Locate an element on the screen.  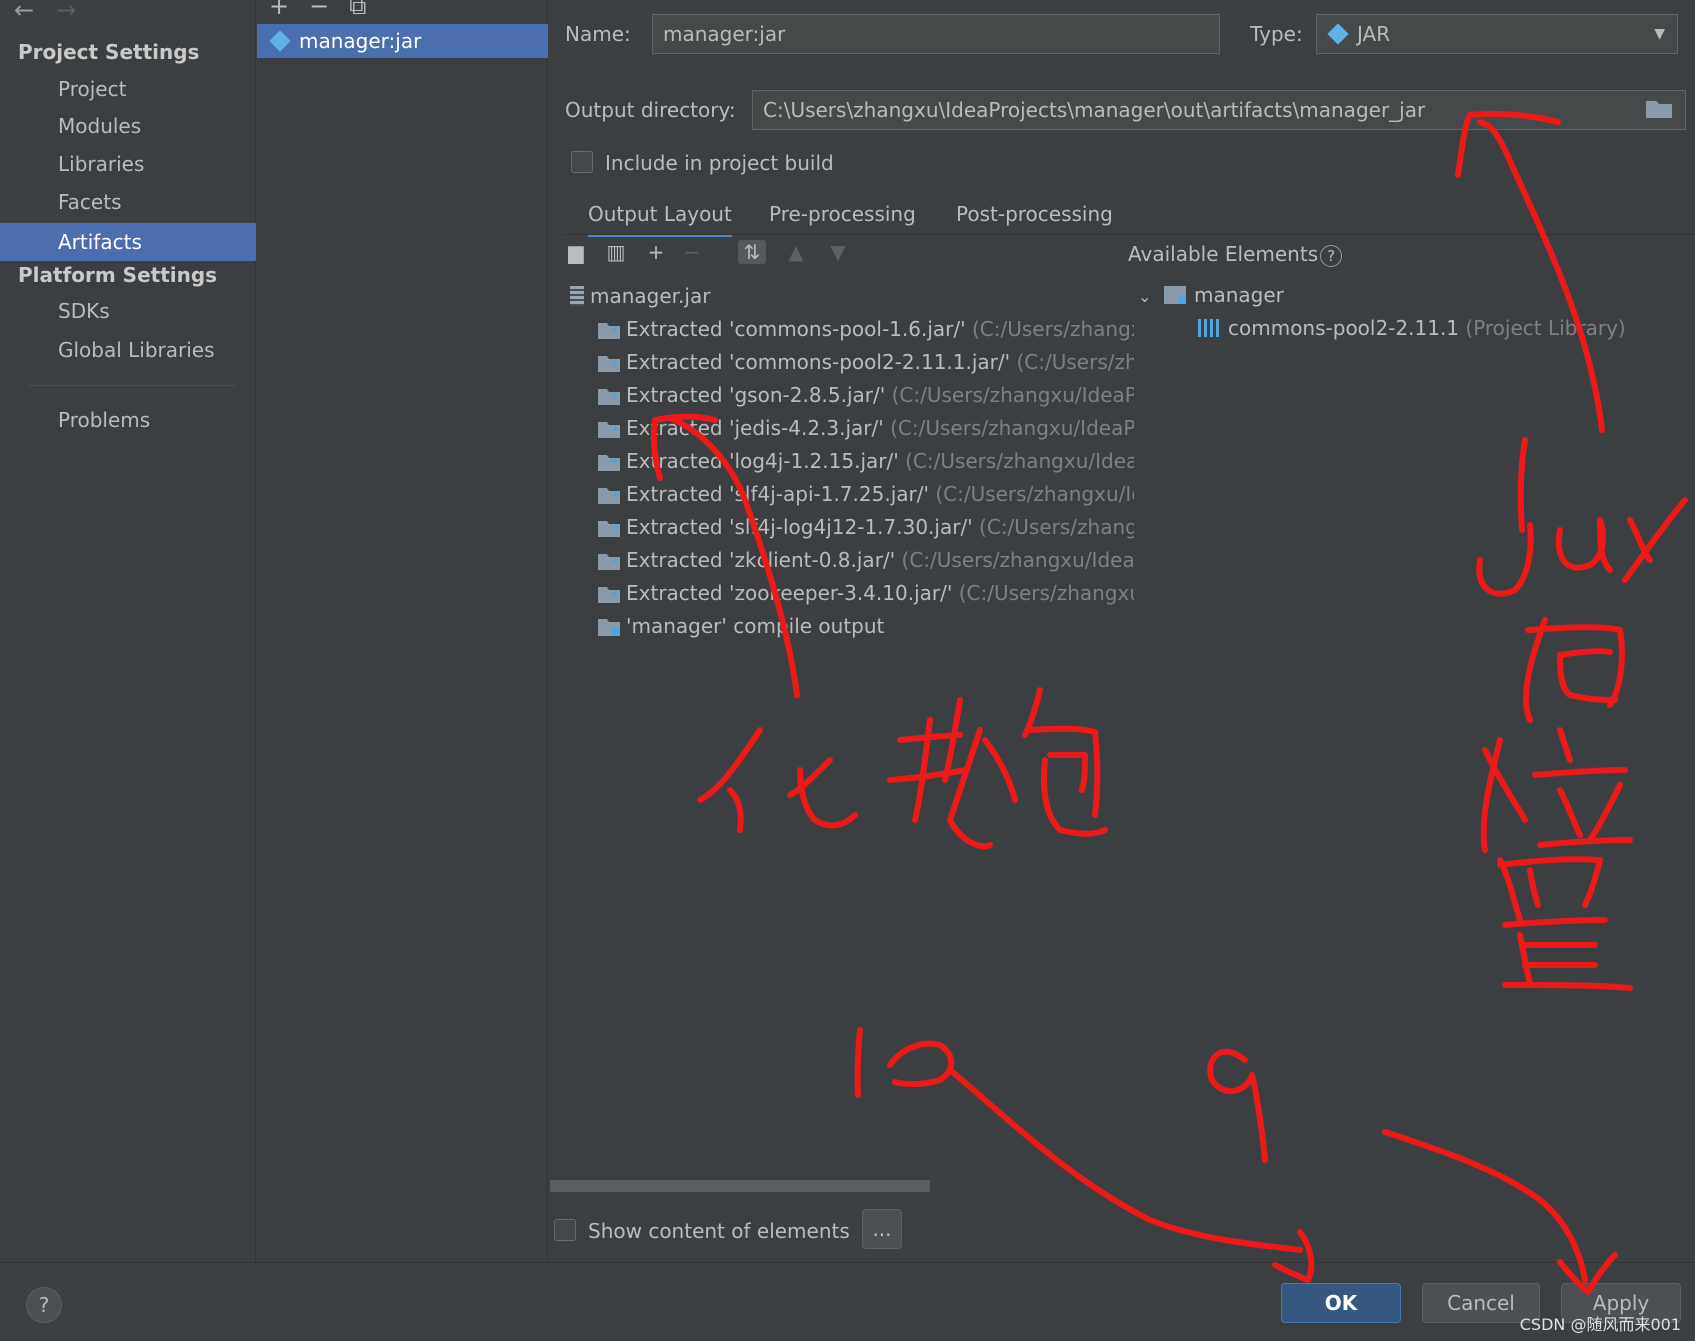
chevron-down-icon: ▼ is located at coordinates (1659, 34).